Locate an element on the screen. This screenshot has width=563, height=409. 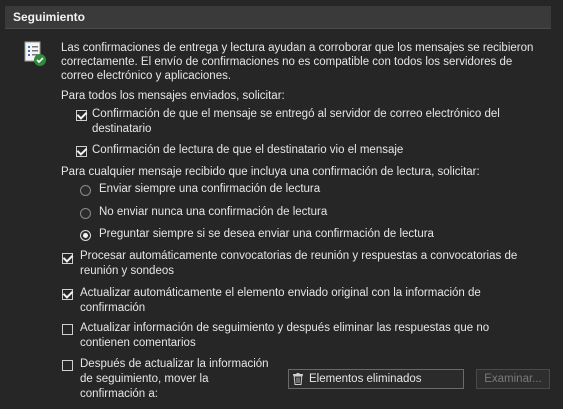
section-header: Seguimiento is located at coordinates (278, 17).